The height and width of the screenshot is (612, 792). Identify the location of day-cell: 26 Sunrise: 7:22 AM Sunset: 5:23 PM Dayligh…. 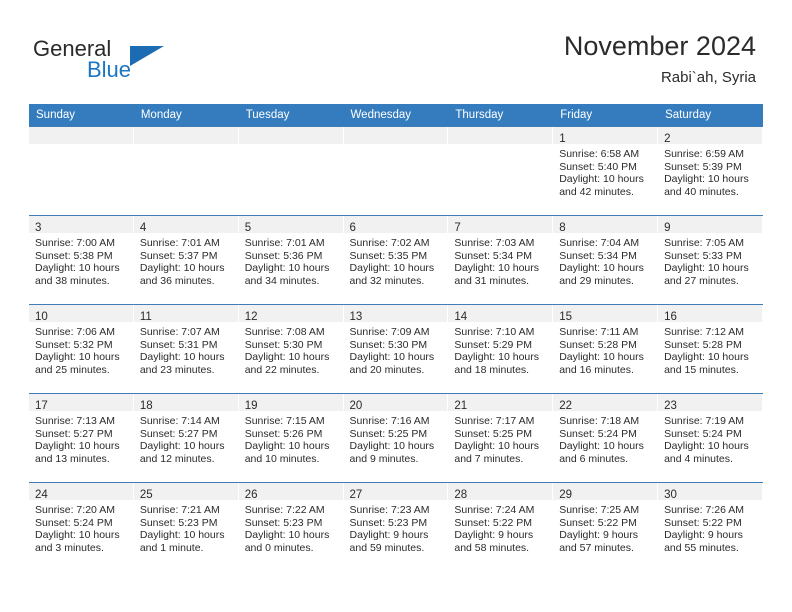
(291, 526).